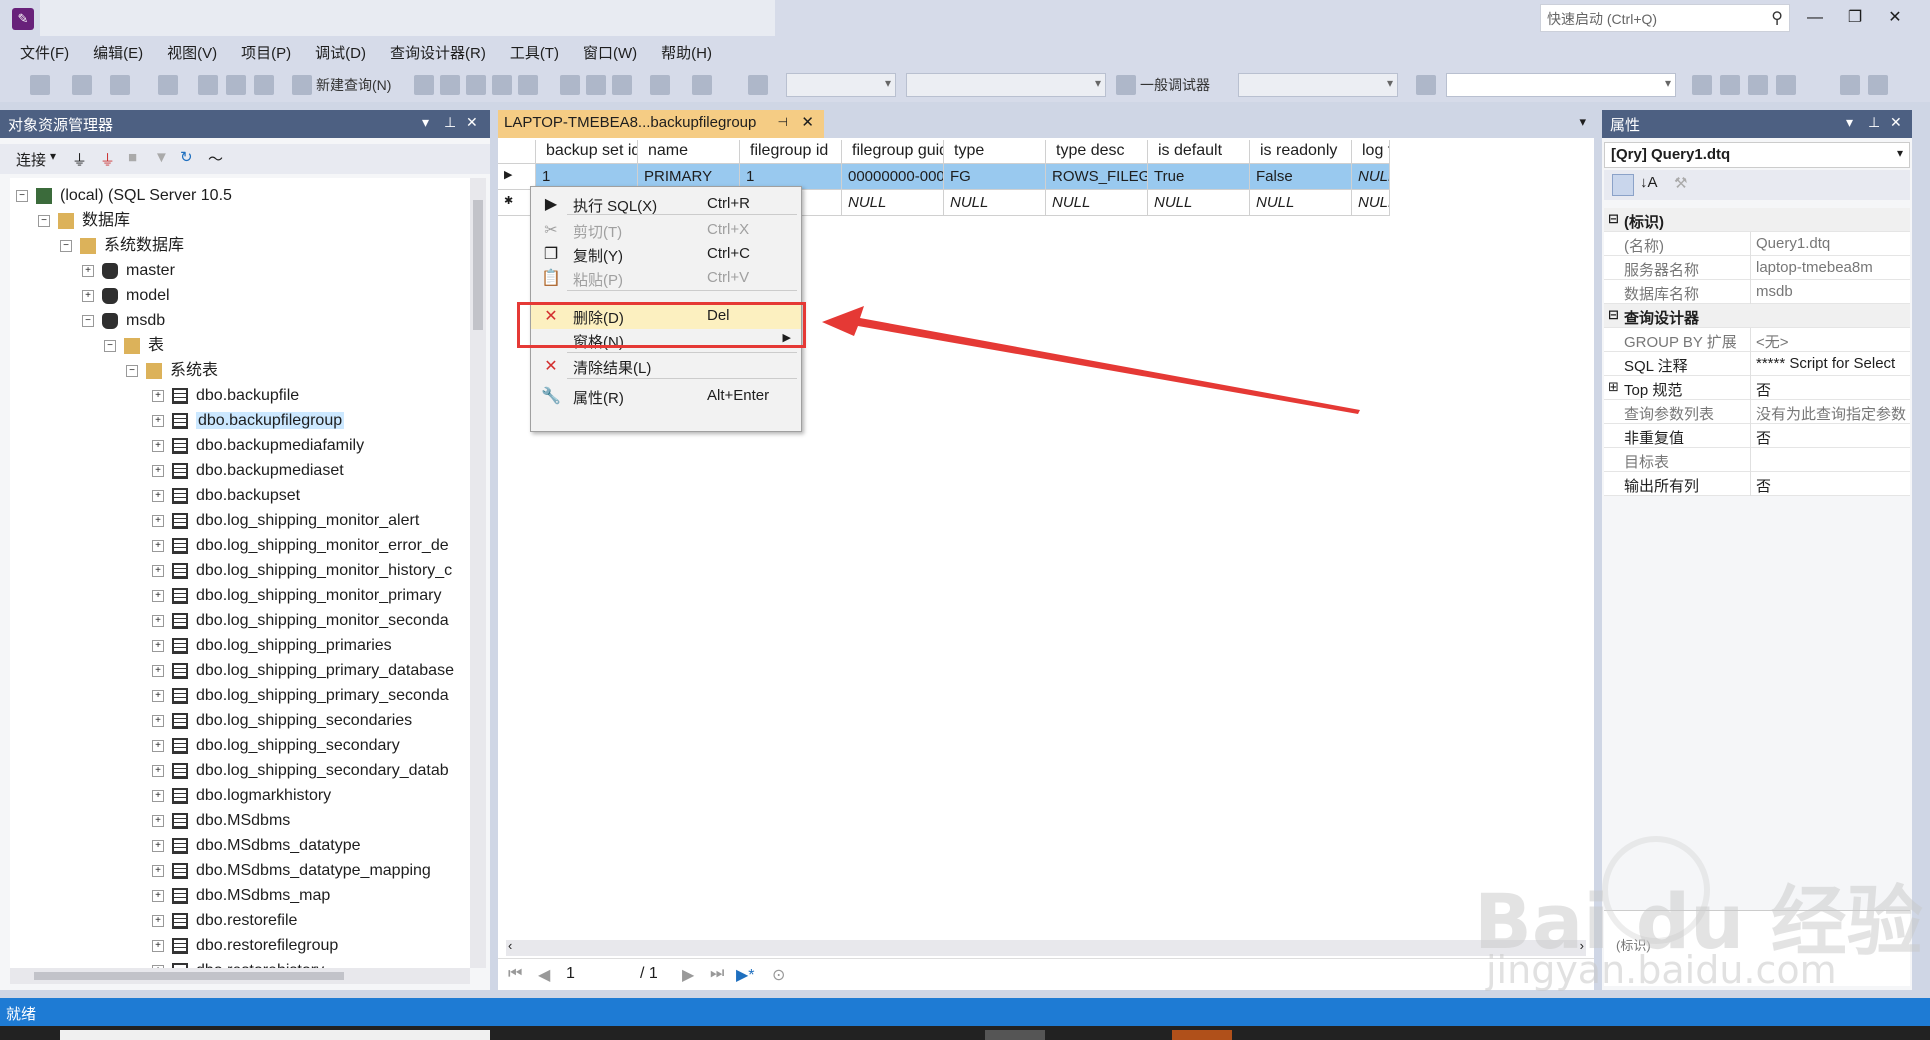 Image resolution: width=1930 pixels, height=1040 pixels. Describe the element at coordinates (132, 157) in the screenshot. I see `stop-icon: ■` at that location.